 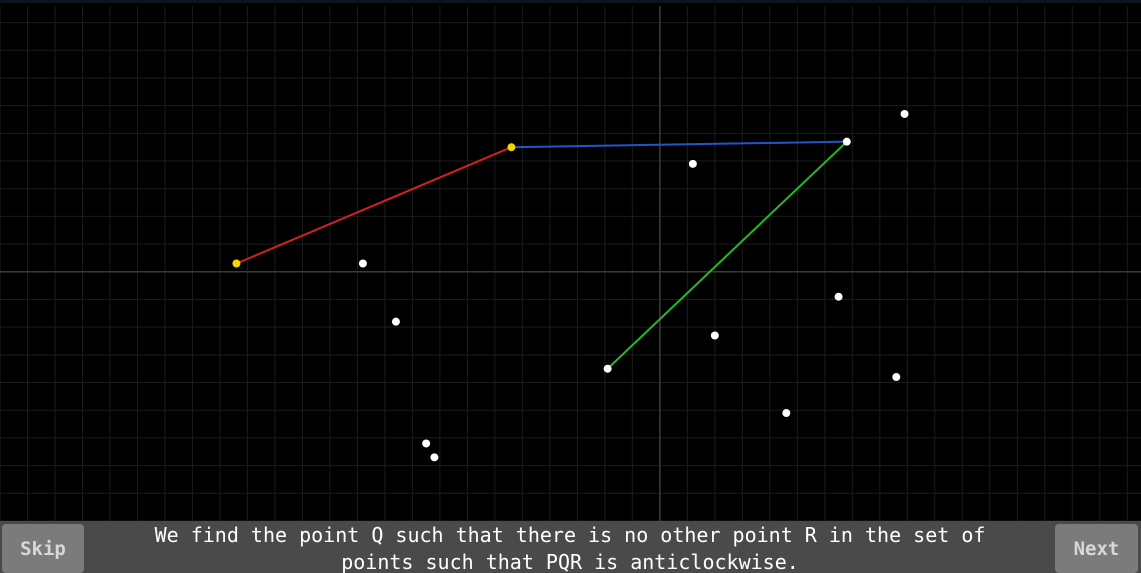 I want to click on edge-hull, so click(x=374, y=205).